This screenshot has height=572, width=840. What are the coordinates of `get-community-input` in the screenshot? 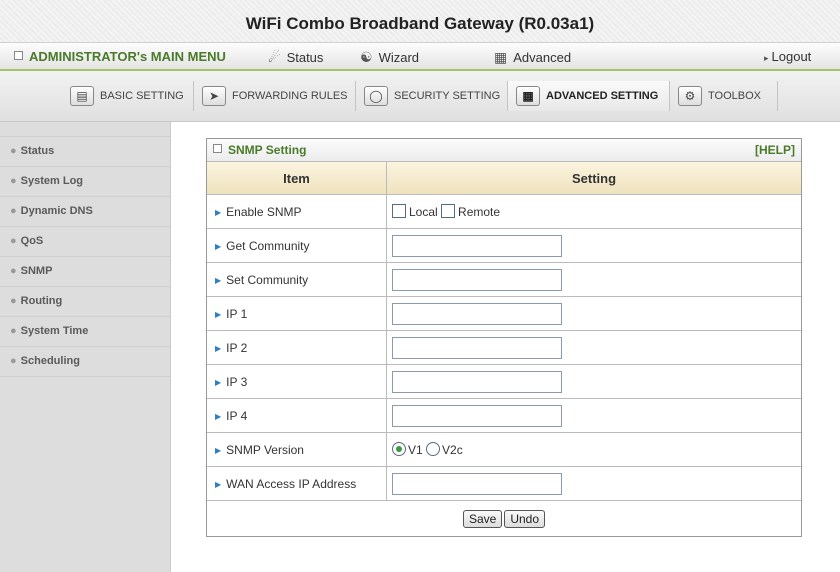 It's located at (477, 245).